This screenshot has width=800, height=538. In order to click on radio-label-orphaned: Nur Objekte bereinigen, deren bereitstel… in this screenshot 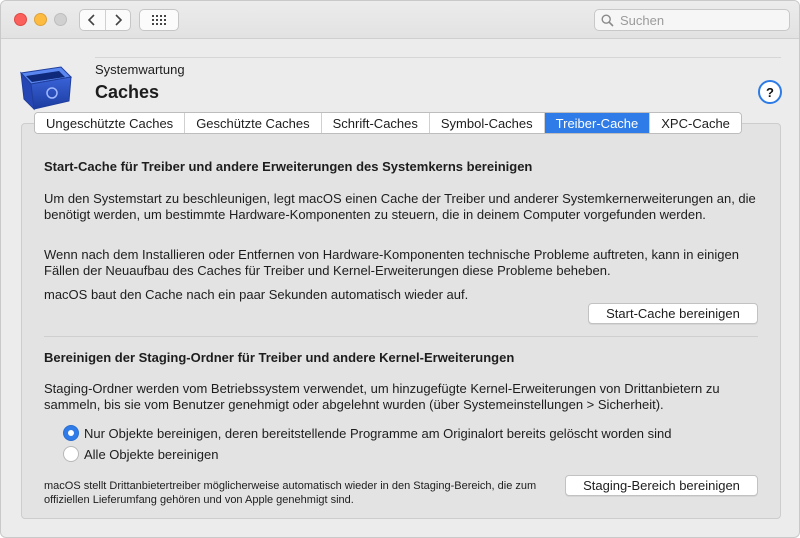, I will do `click(378, 433)`.